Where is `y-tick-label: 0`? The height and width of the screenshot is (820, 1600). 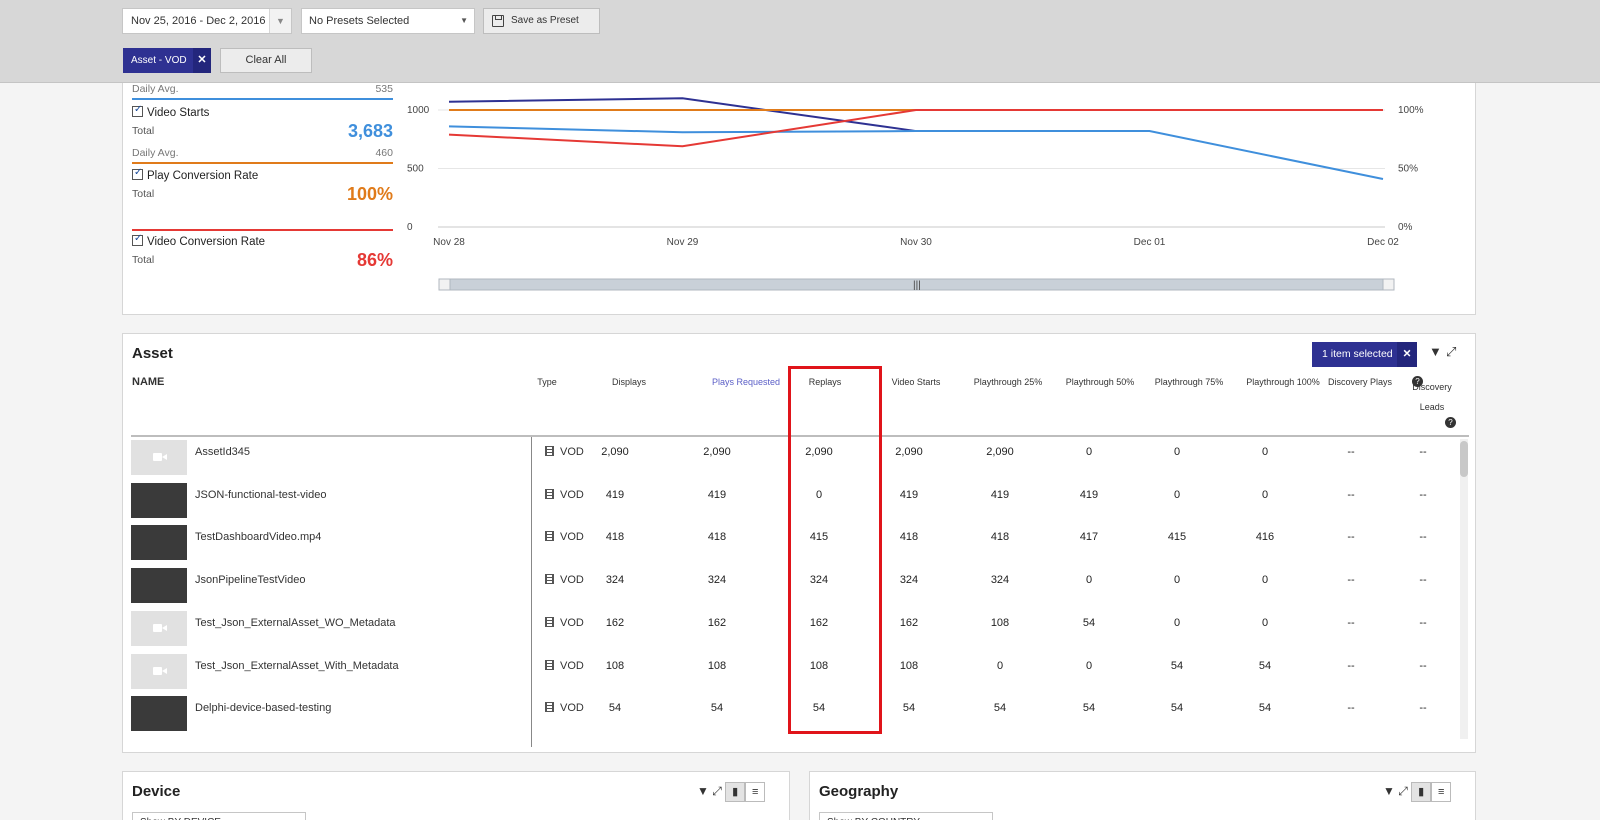
y-tick-label: 0 is located at coordinates (410, 227).